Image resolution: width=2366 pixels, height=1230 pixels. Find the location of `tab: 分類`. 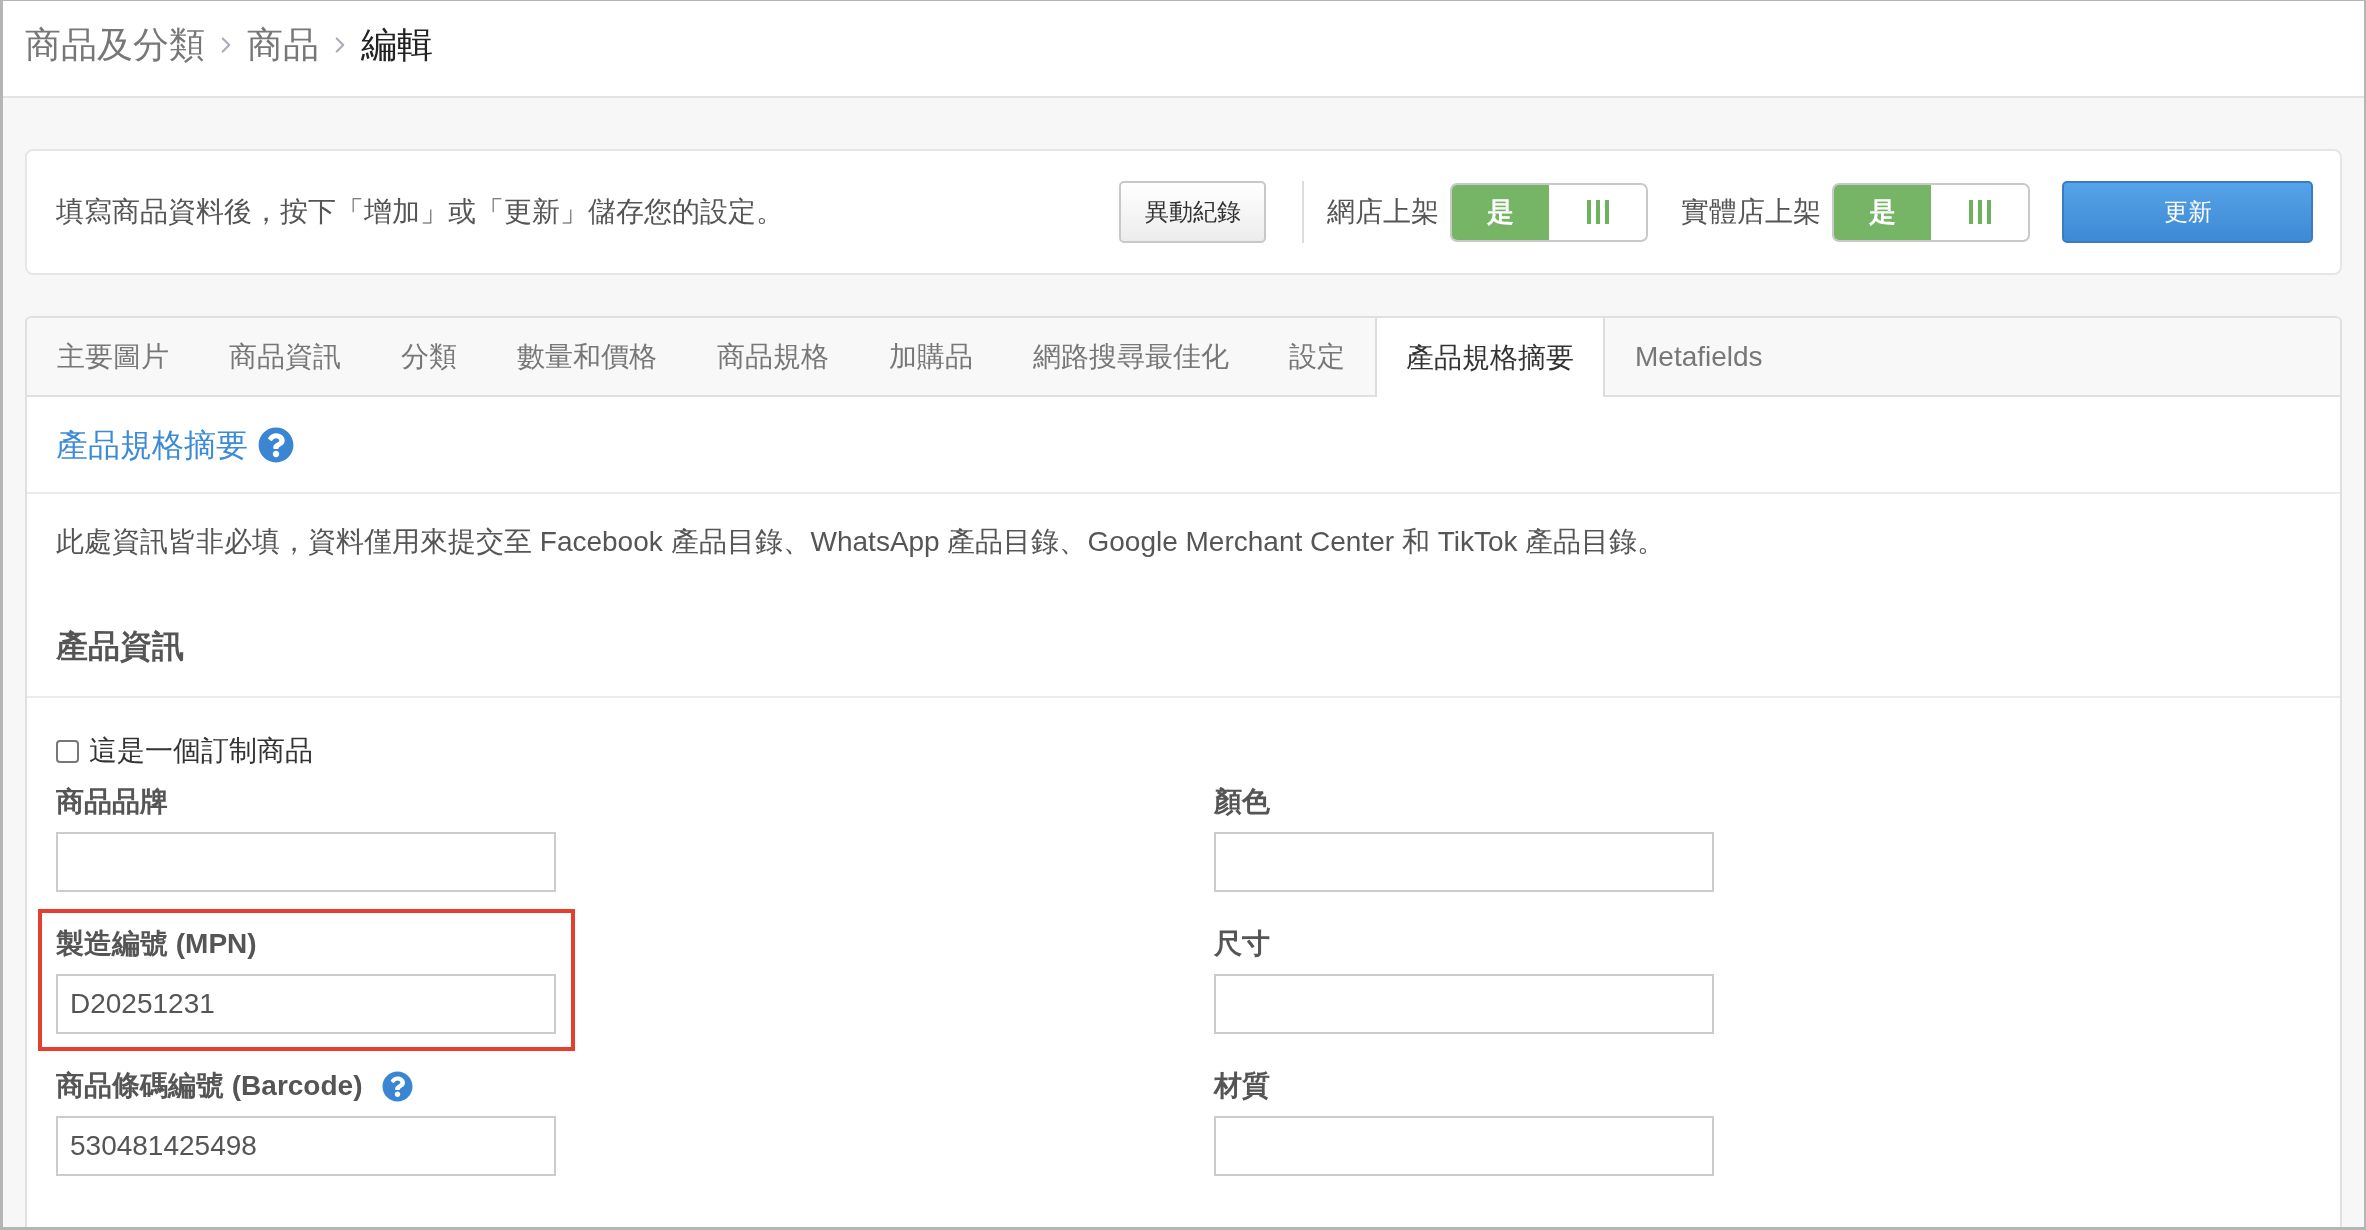

tab: 分類 is located at coordinates (429, 356).